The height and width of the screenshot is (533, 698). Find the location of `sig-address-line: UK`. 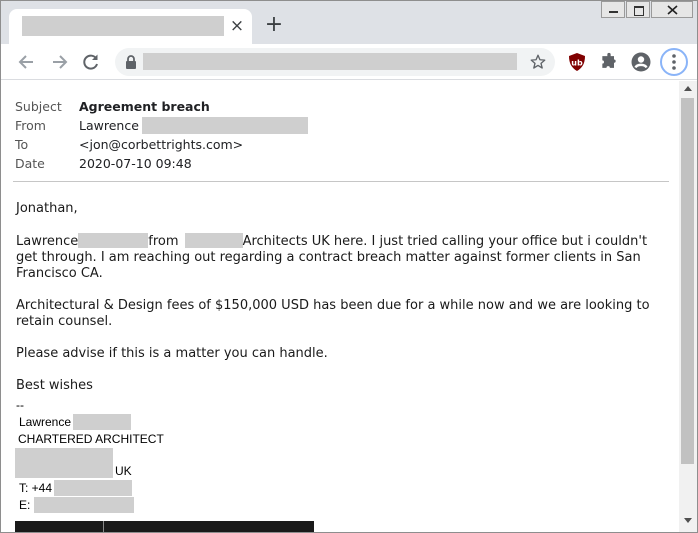

sig-address-line: UK is located at coordinates (88, 464).